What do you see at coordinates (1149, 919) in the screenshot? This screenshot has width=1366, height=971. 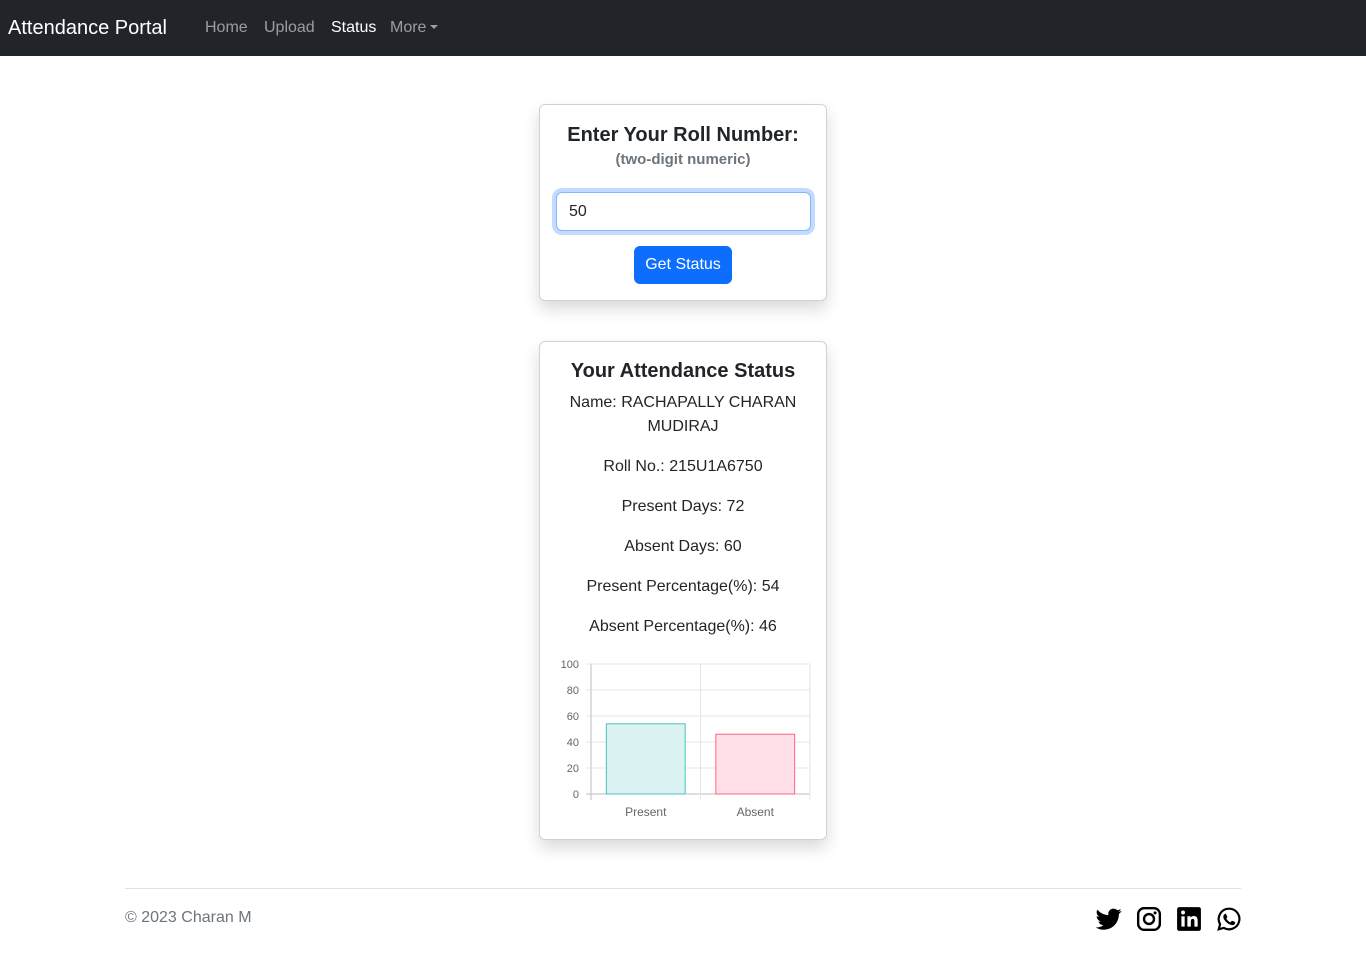 I see `instagram-icon` at bounding box center [1149, 919].